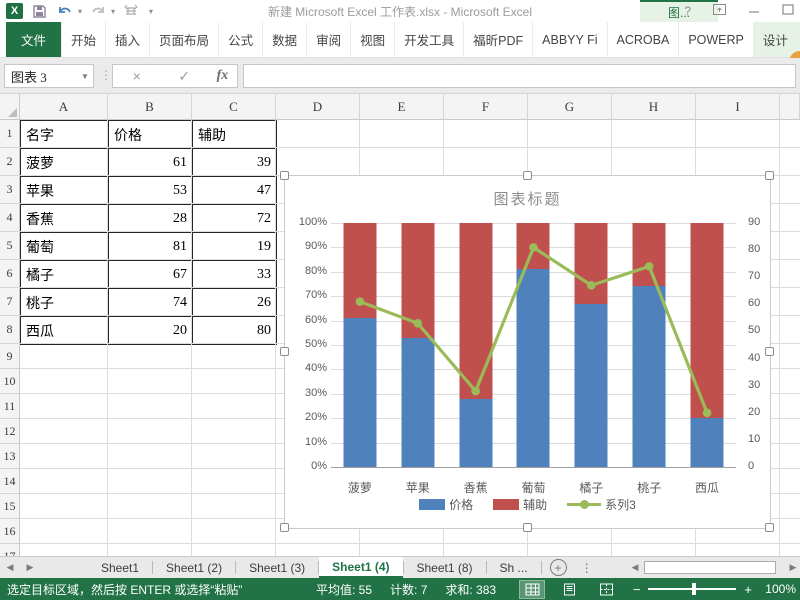 This screenshot has width=800, height=600. Describe the element at coordinates (131, 11) in the screenshot. I see `table-borders-icon` at that location.